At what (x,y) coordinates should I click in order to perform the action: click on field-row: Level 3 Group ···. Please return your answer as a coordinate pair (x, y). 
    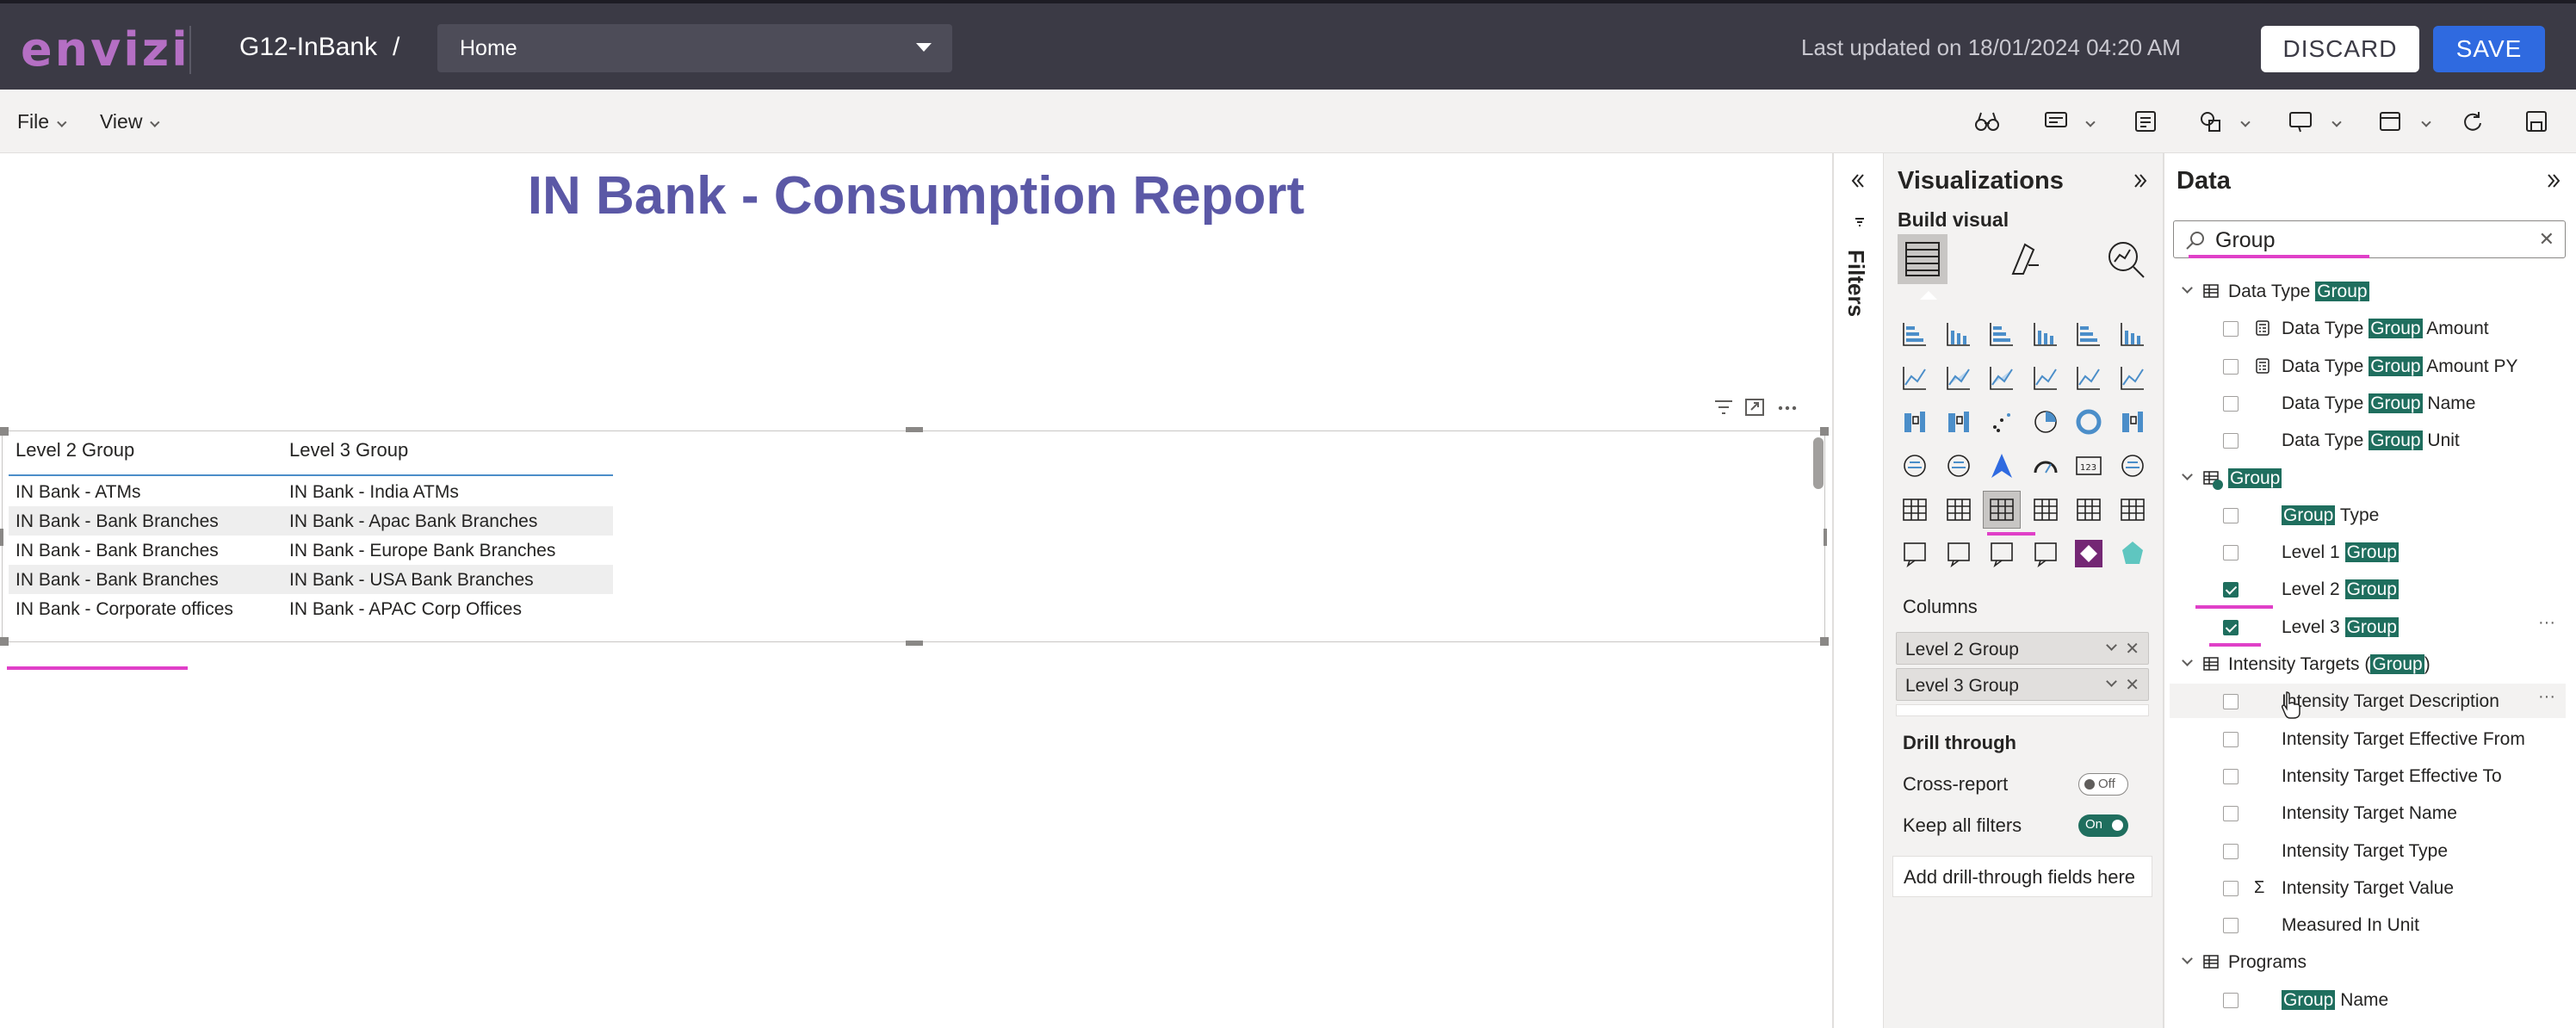
    Looking at the image, I should click on (2368, 627).